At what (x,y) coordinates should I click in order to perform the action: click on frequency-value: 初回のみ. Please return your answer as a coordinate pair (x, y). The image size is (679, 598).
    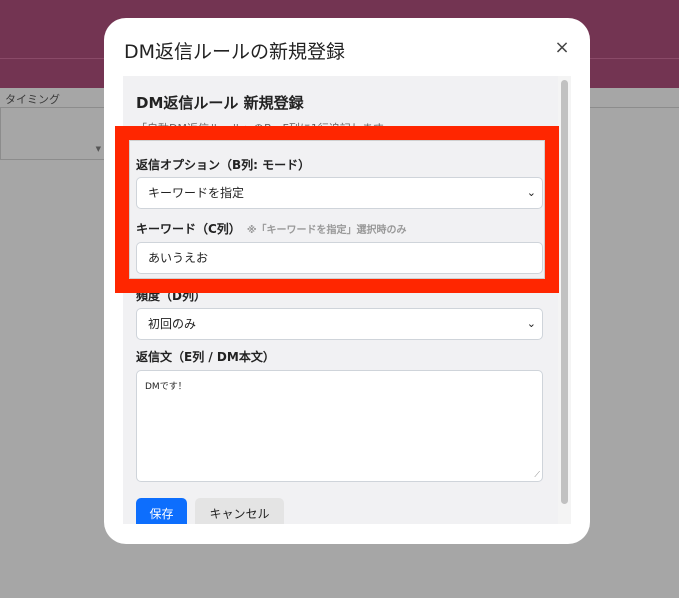
    Looking at the image, I should click on (172, 324).